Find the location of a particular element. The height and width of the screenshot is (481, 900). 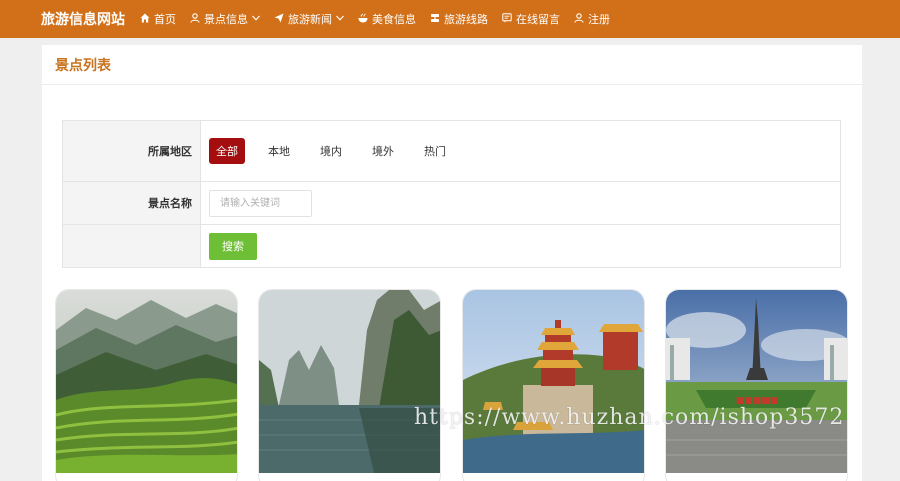

nav-item-label: 美食信息 is located at coordinates (394, 19).